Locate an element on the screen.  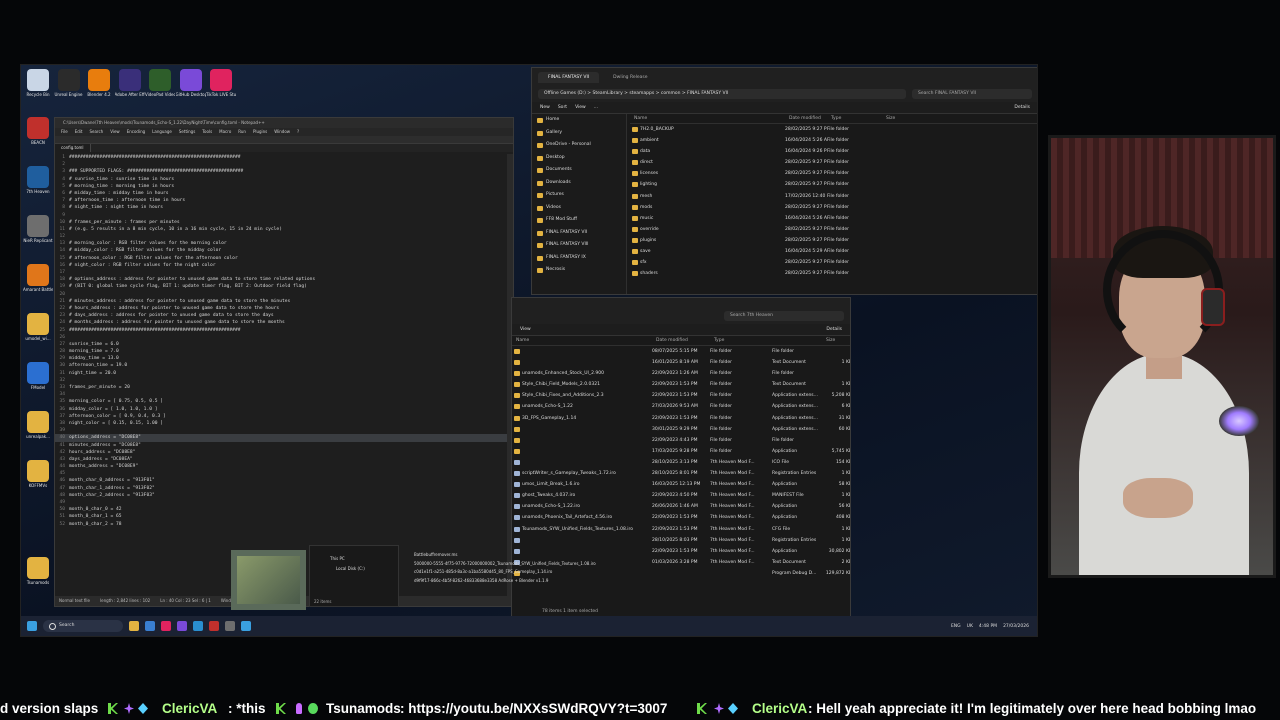
file-row: sfx 28/02/2025 9:27 PM File folder is located at coordinates (833, 262).